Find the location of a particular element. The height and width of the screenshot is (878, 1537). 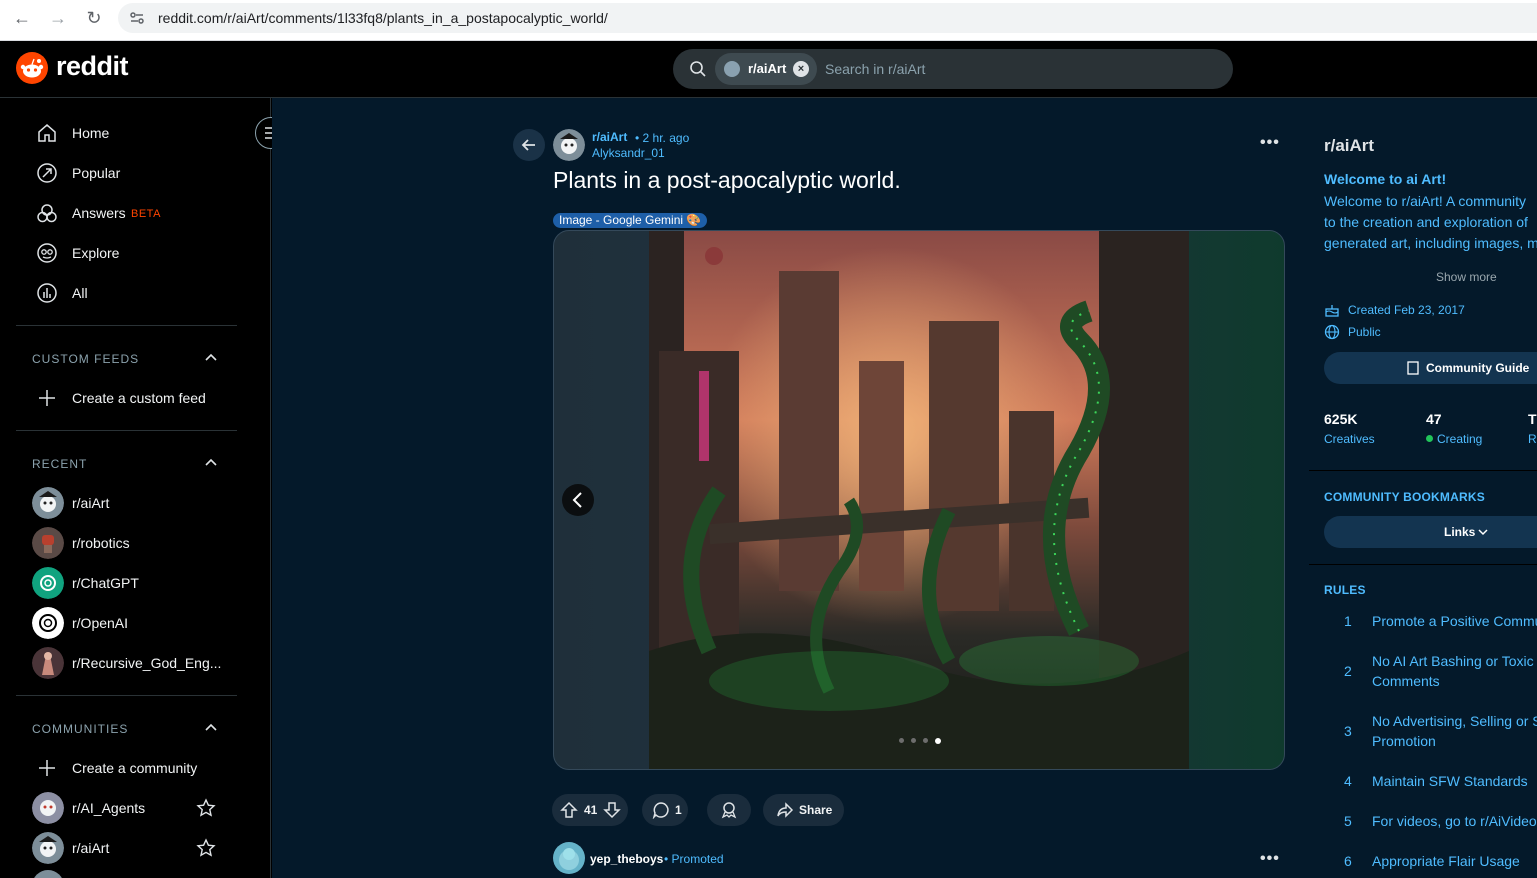

beta-badge: BETA is located at coordinates (146, 214).